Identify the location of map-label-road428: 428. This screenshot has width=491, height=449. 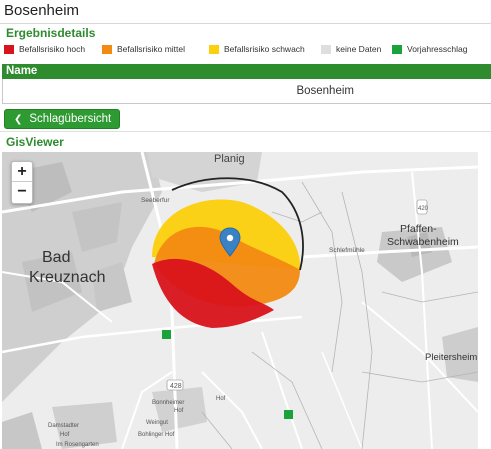
(176, 386).